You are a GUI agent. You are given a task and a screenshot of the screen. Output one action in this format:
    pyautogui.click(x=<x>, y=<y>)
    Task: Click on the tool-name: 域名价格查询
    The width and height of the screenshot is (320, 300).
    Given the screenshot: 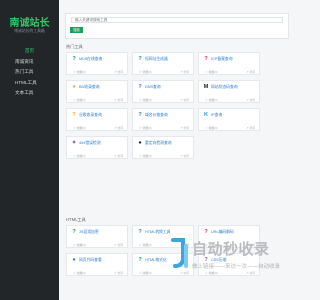 What is the action you would take?
    pyautogui.click(x=156, y=115)
    